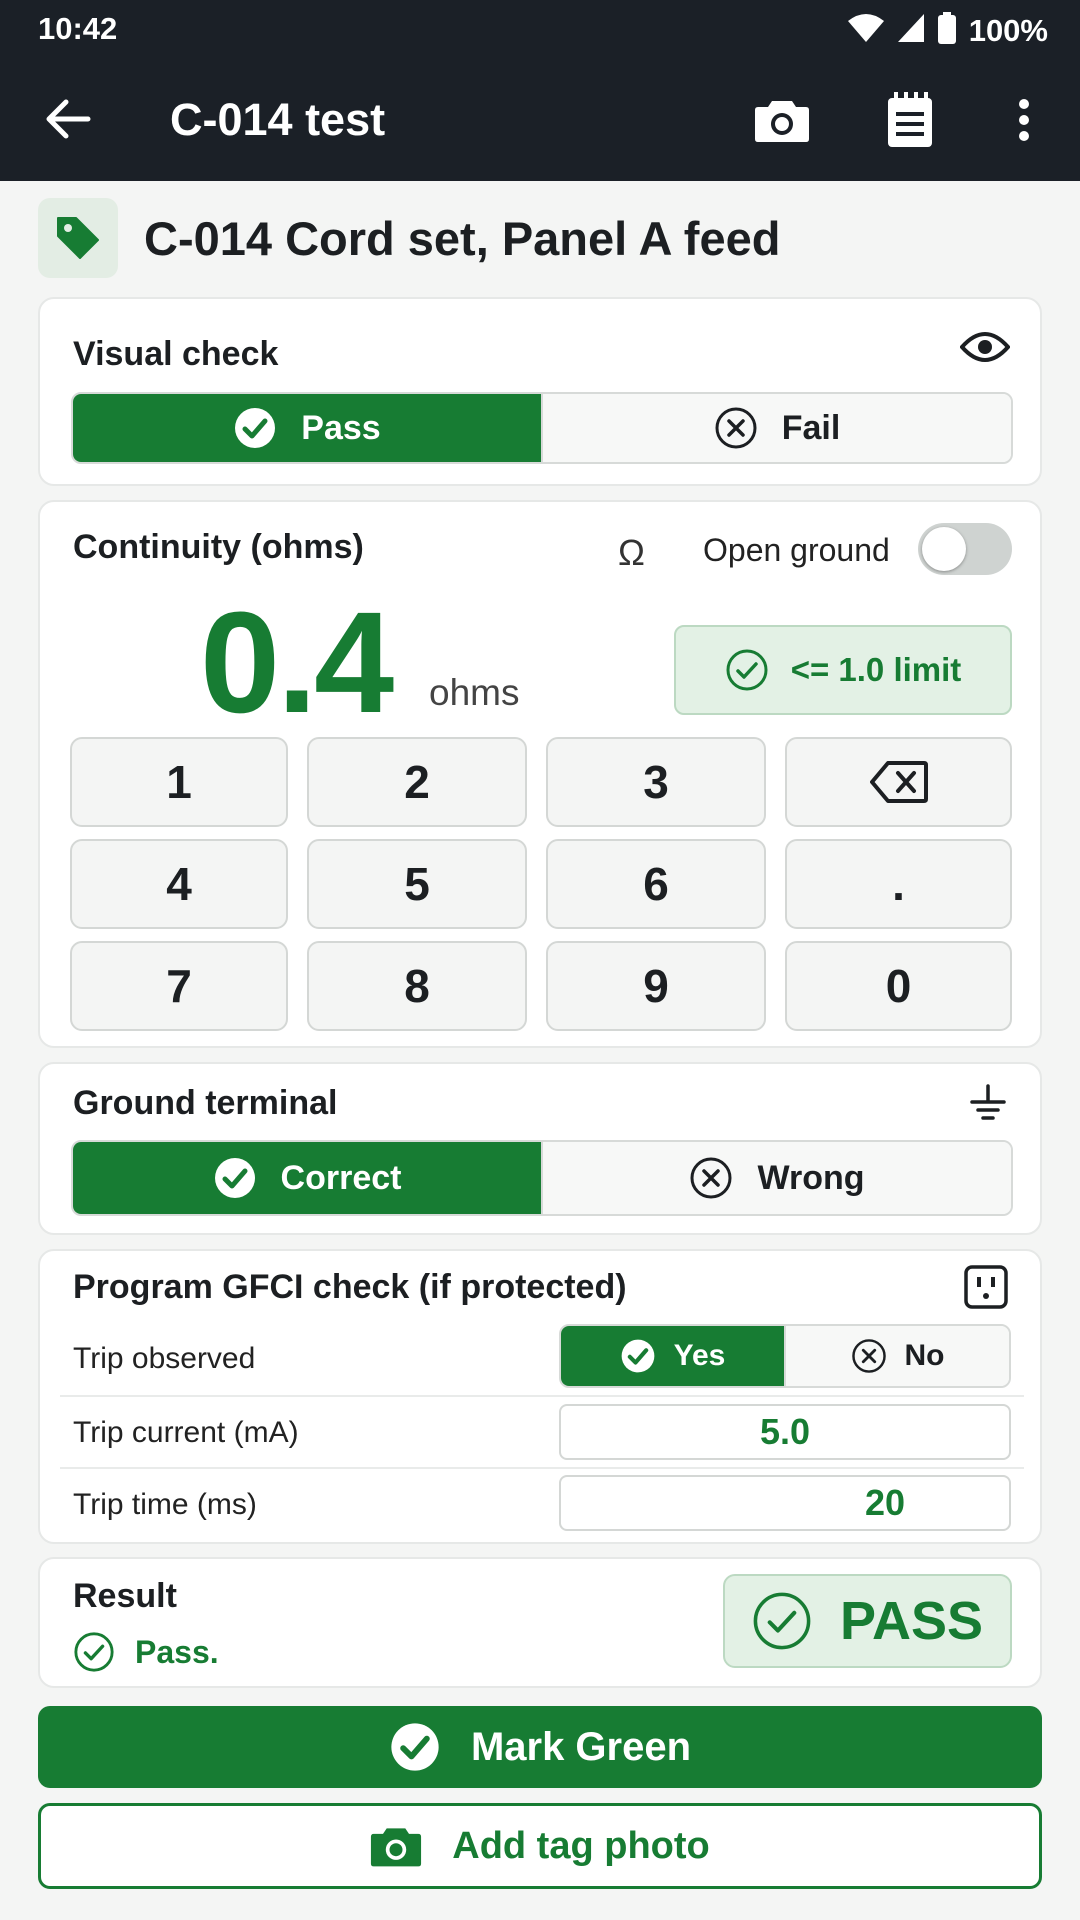 The height and width of the screenshot is (1920, 1080). What do you see at coordinates (179, 986) in the screenshot?
I see `key-7: 7` at bounding box center [179, 986].